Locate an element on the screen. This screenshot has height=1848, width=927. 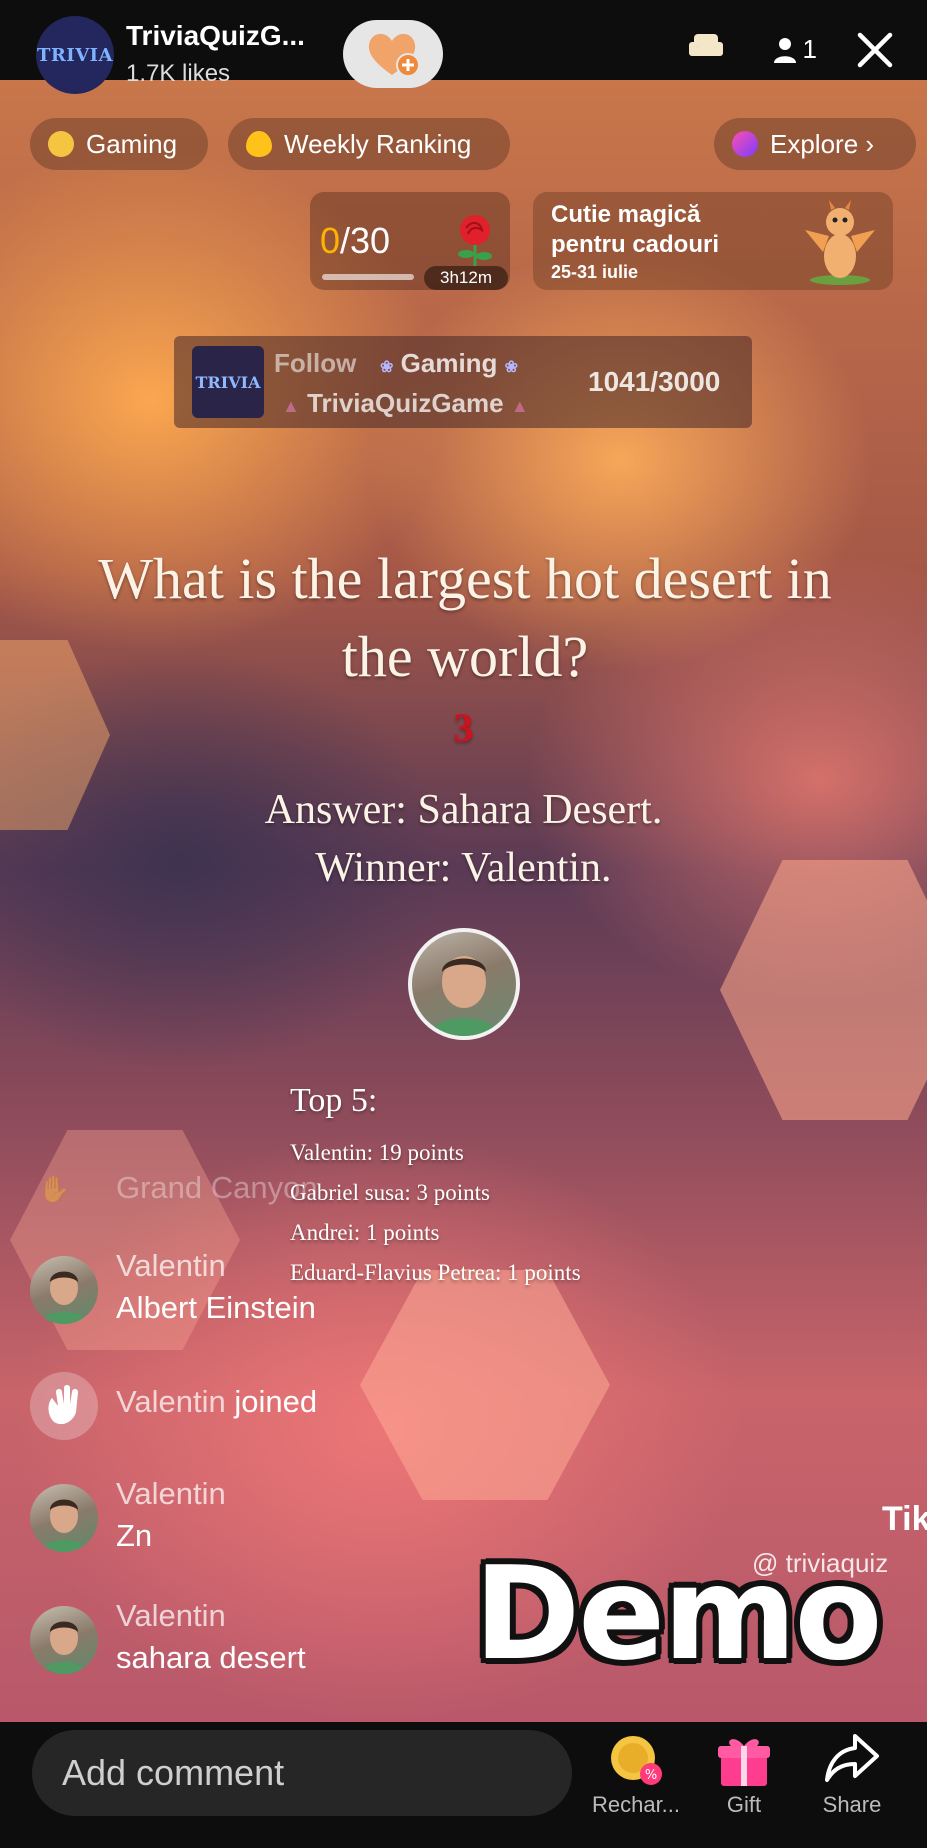
viewer-count: 1 is located at coordinates (794, 49).